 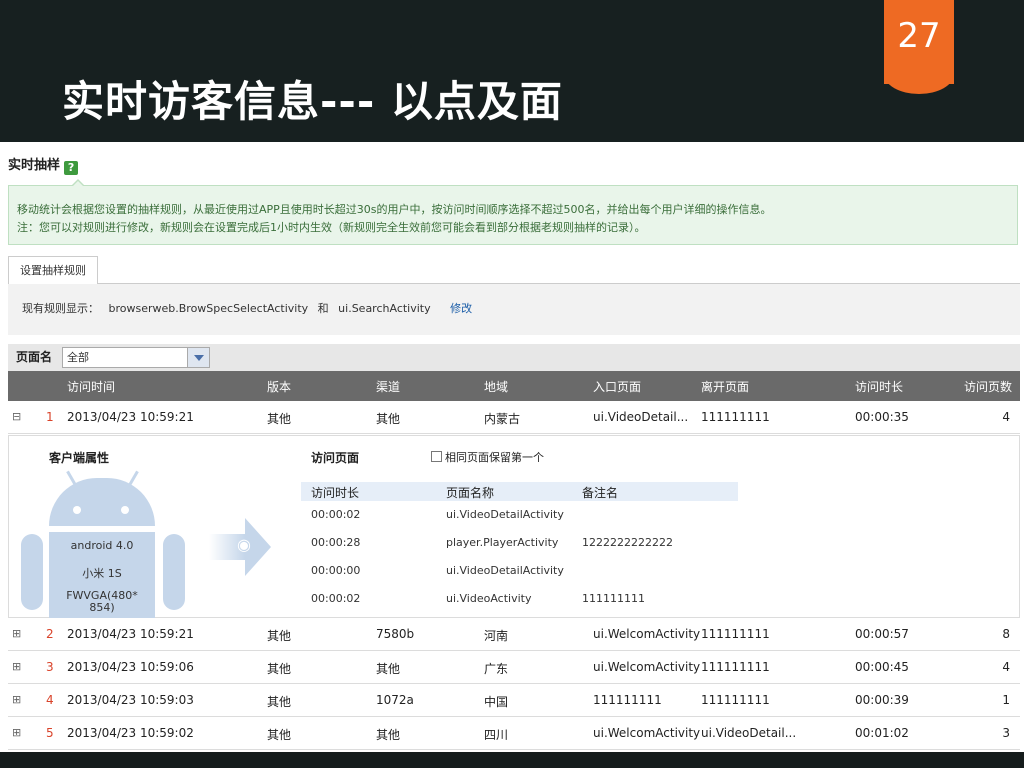 What do you see at coordinates (395, 700) in the screenshot?
I see `row-channel: 1072a` at bounding box center [395, 700].